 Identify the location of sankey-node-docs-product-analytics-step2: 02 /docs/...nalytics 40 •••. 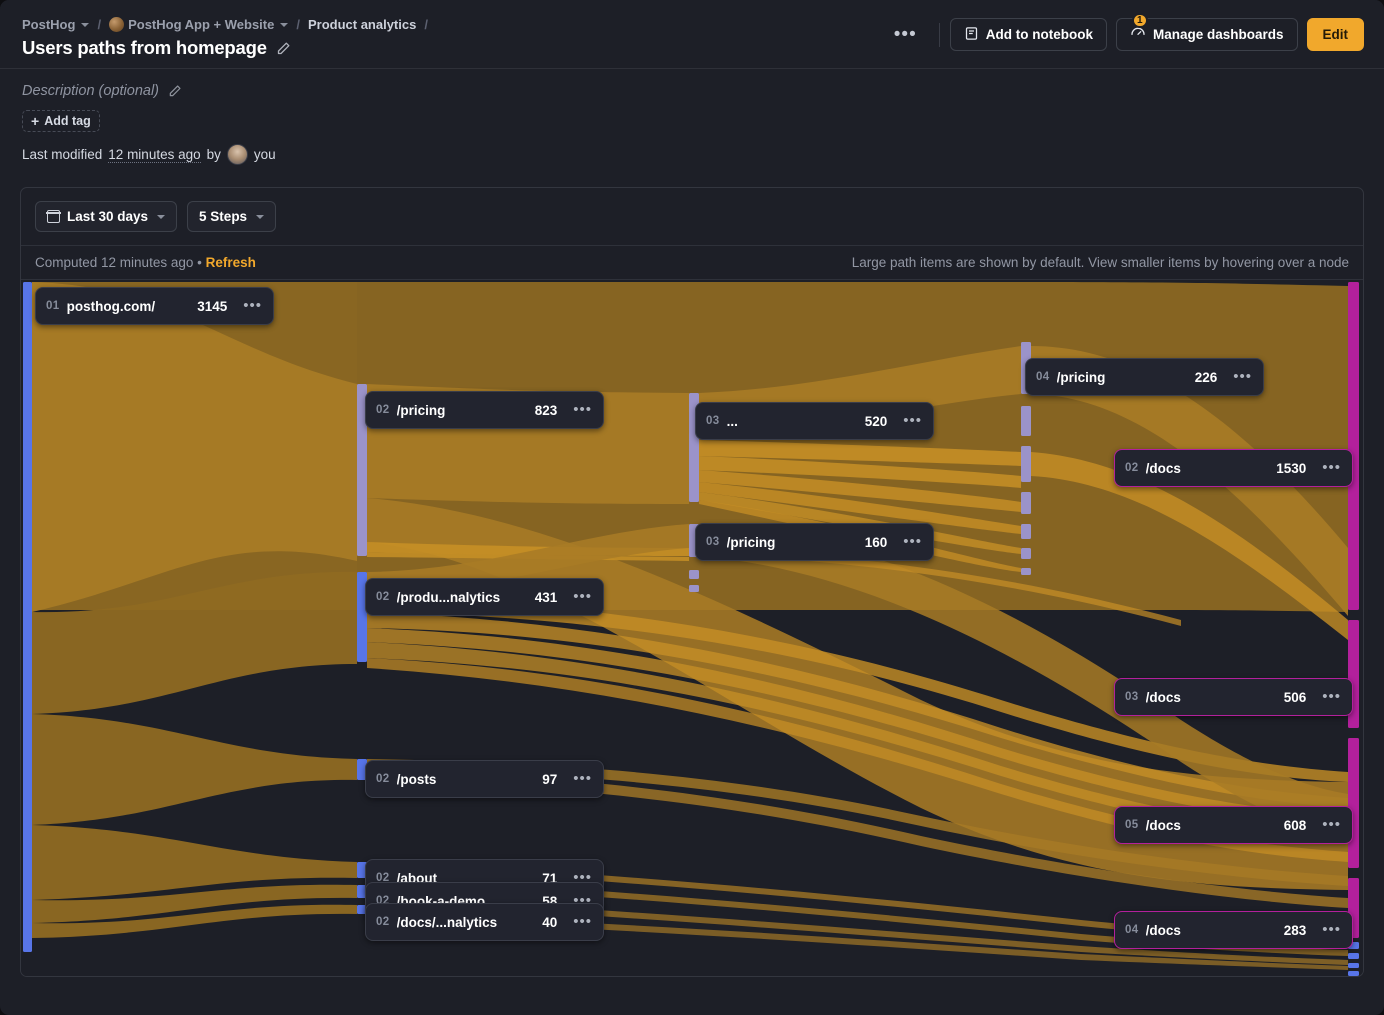
(484, 922).